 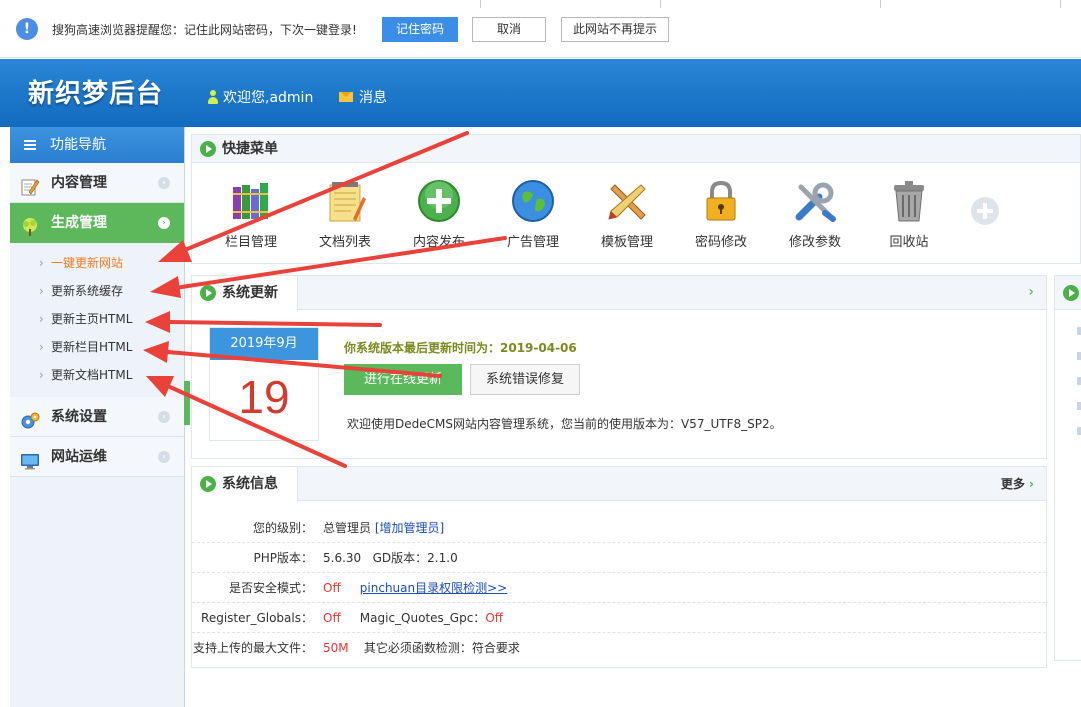 What do you see at coordinates (1067, 468) in the screenshot?
I see `right-side-panel` at bounding box center [1067, 468].